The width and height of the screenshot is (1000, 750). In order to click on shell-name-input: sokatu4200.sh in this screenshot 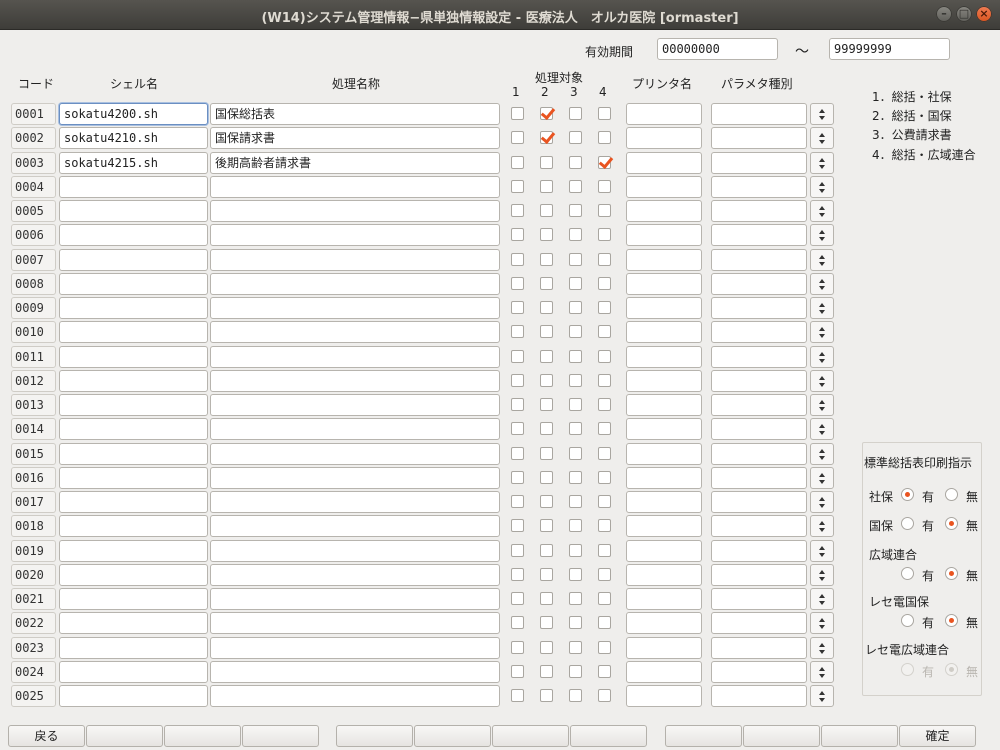, I will do `click(133, 114)`.